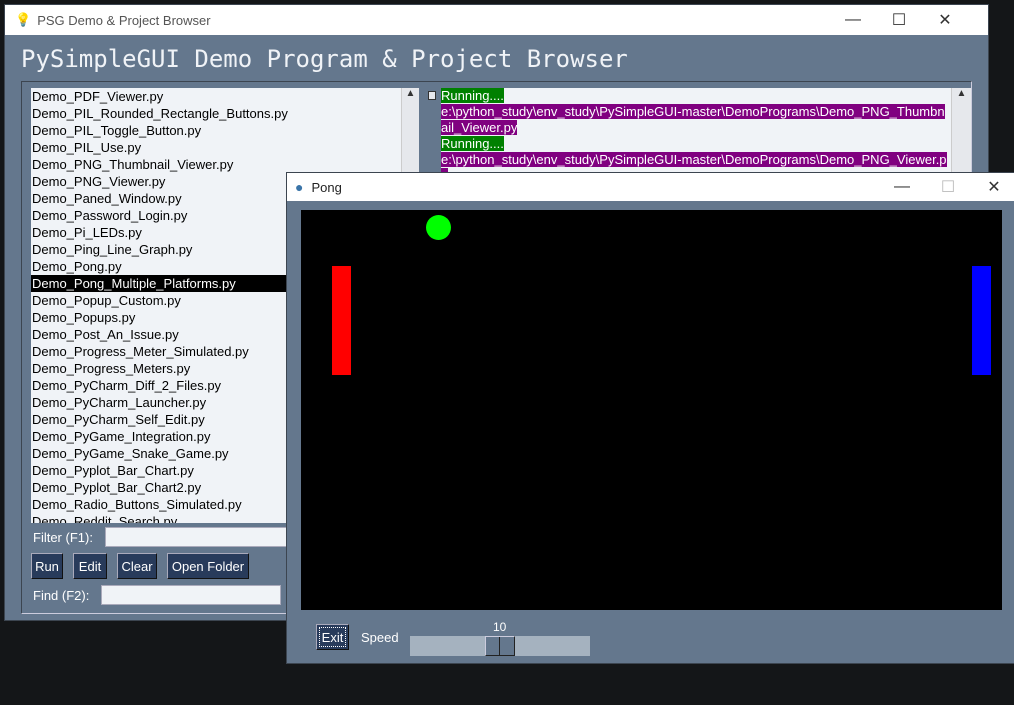 This screenshot has height=705, width=1014. What do you see at coordinates (326, 187) in the screenshot?
I see `pong-window-title: Pong` at bounding box center [326, 187].